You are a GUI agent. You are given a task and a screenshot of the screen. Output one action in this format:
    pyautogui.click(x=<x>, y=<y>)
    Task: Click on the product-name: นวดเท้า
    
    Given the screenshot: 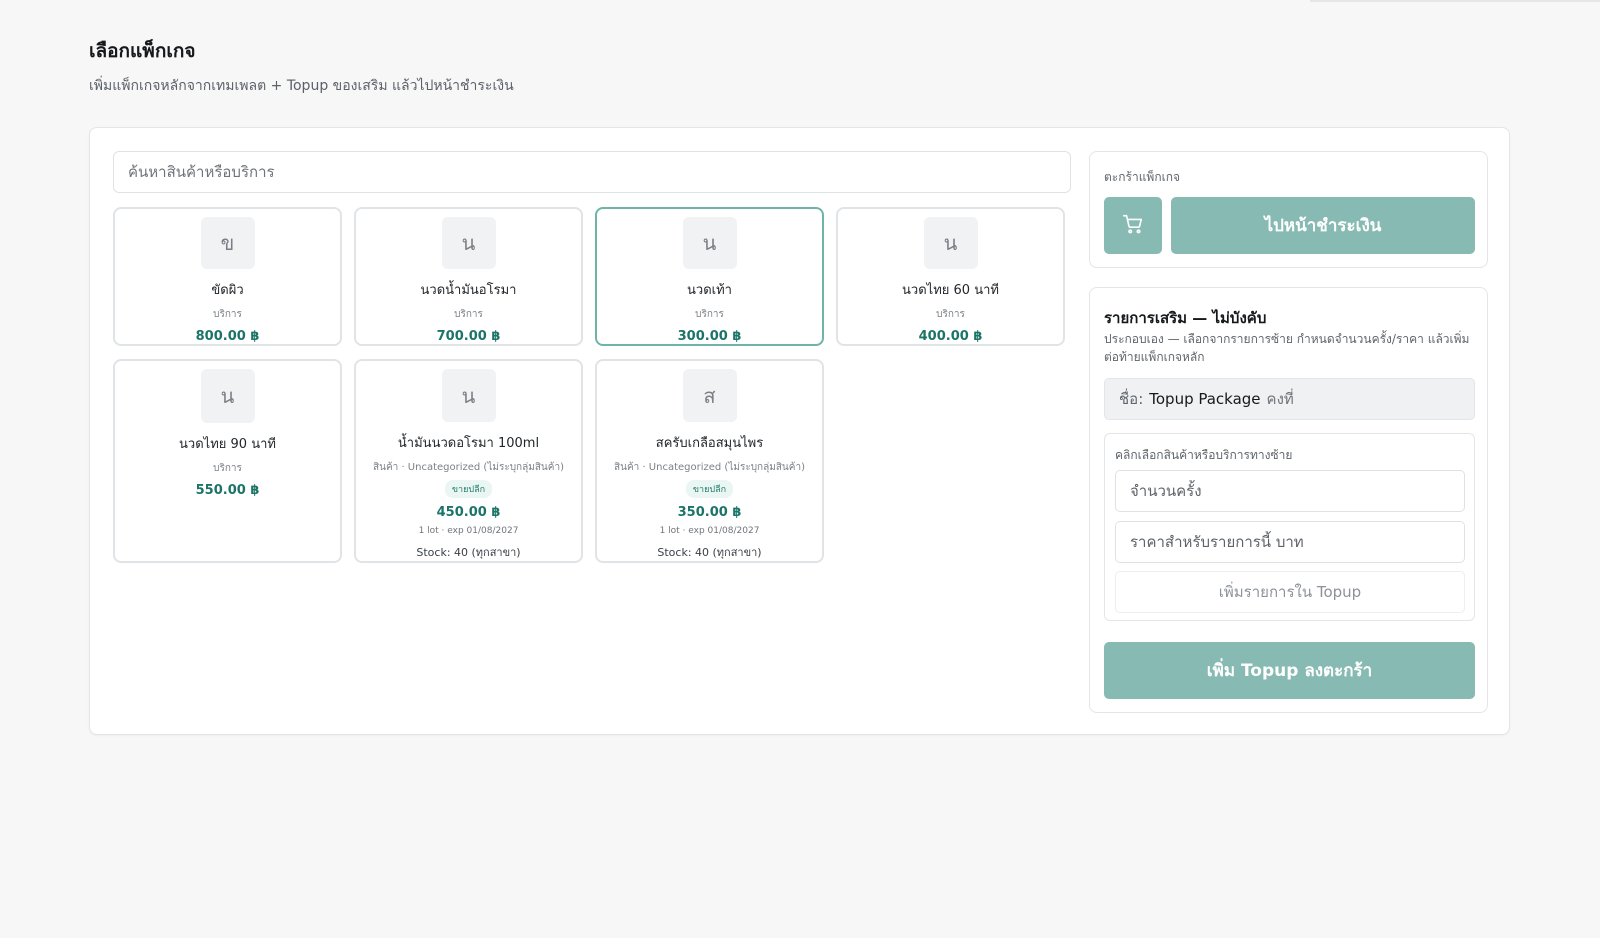 What is the action you would take?
    pyautogui.click(x=709, y=290)
    